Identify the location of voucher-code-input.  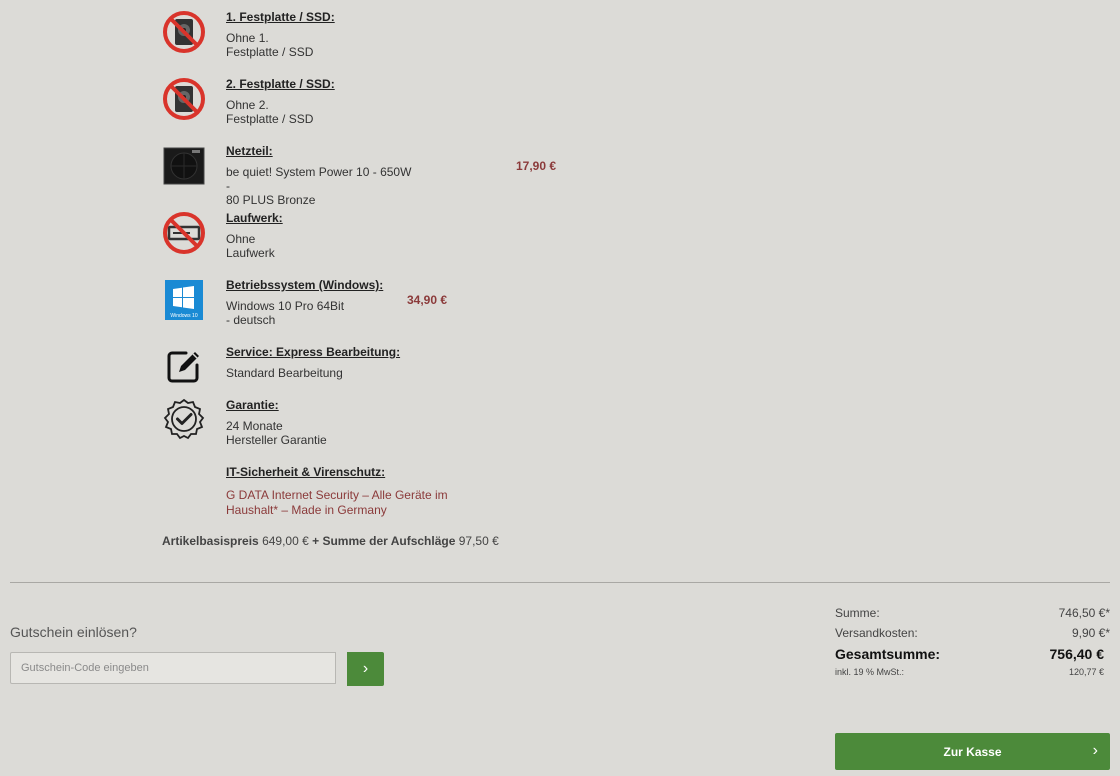
(173, 668).